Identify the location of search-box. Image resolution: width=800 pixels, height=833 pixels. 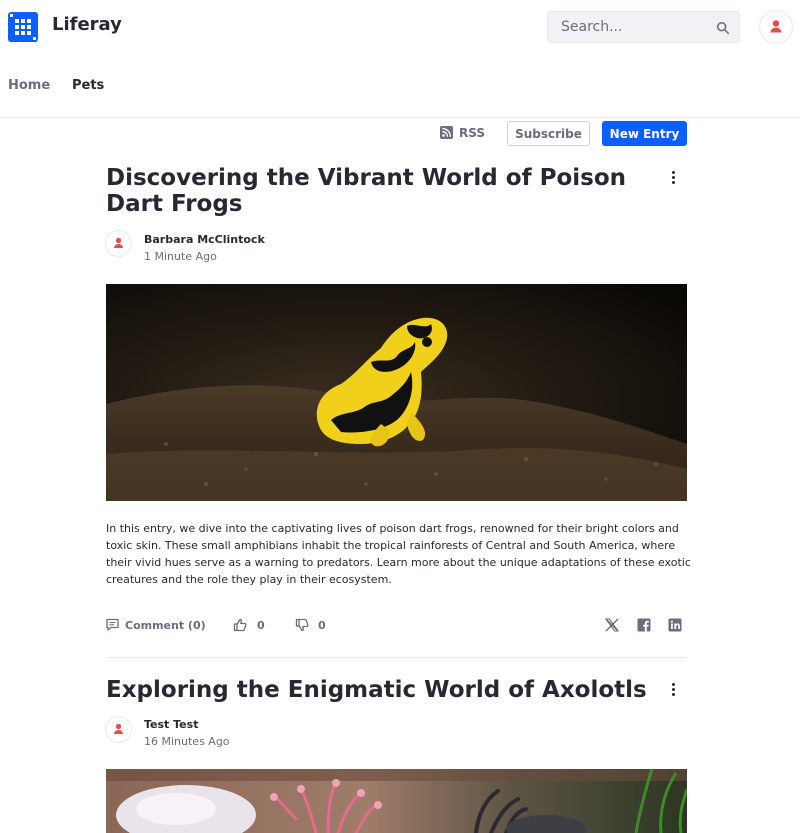
(643, 27).